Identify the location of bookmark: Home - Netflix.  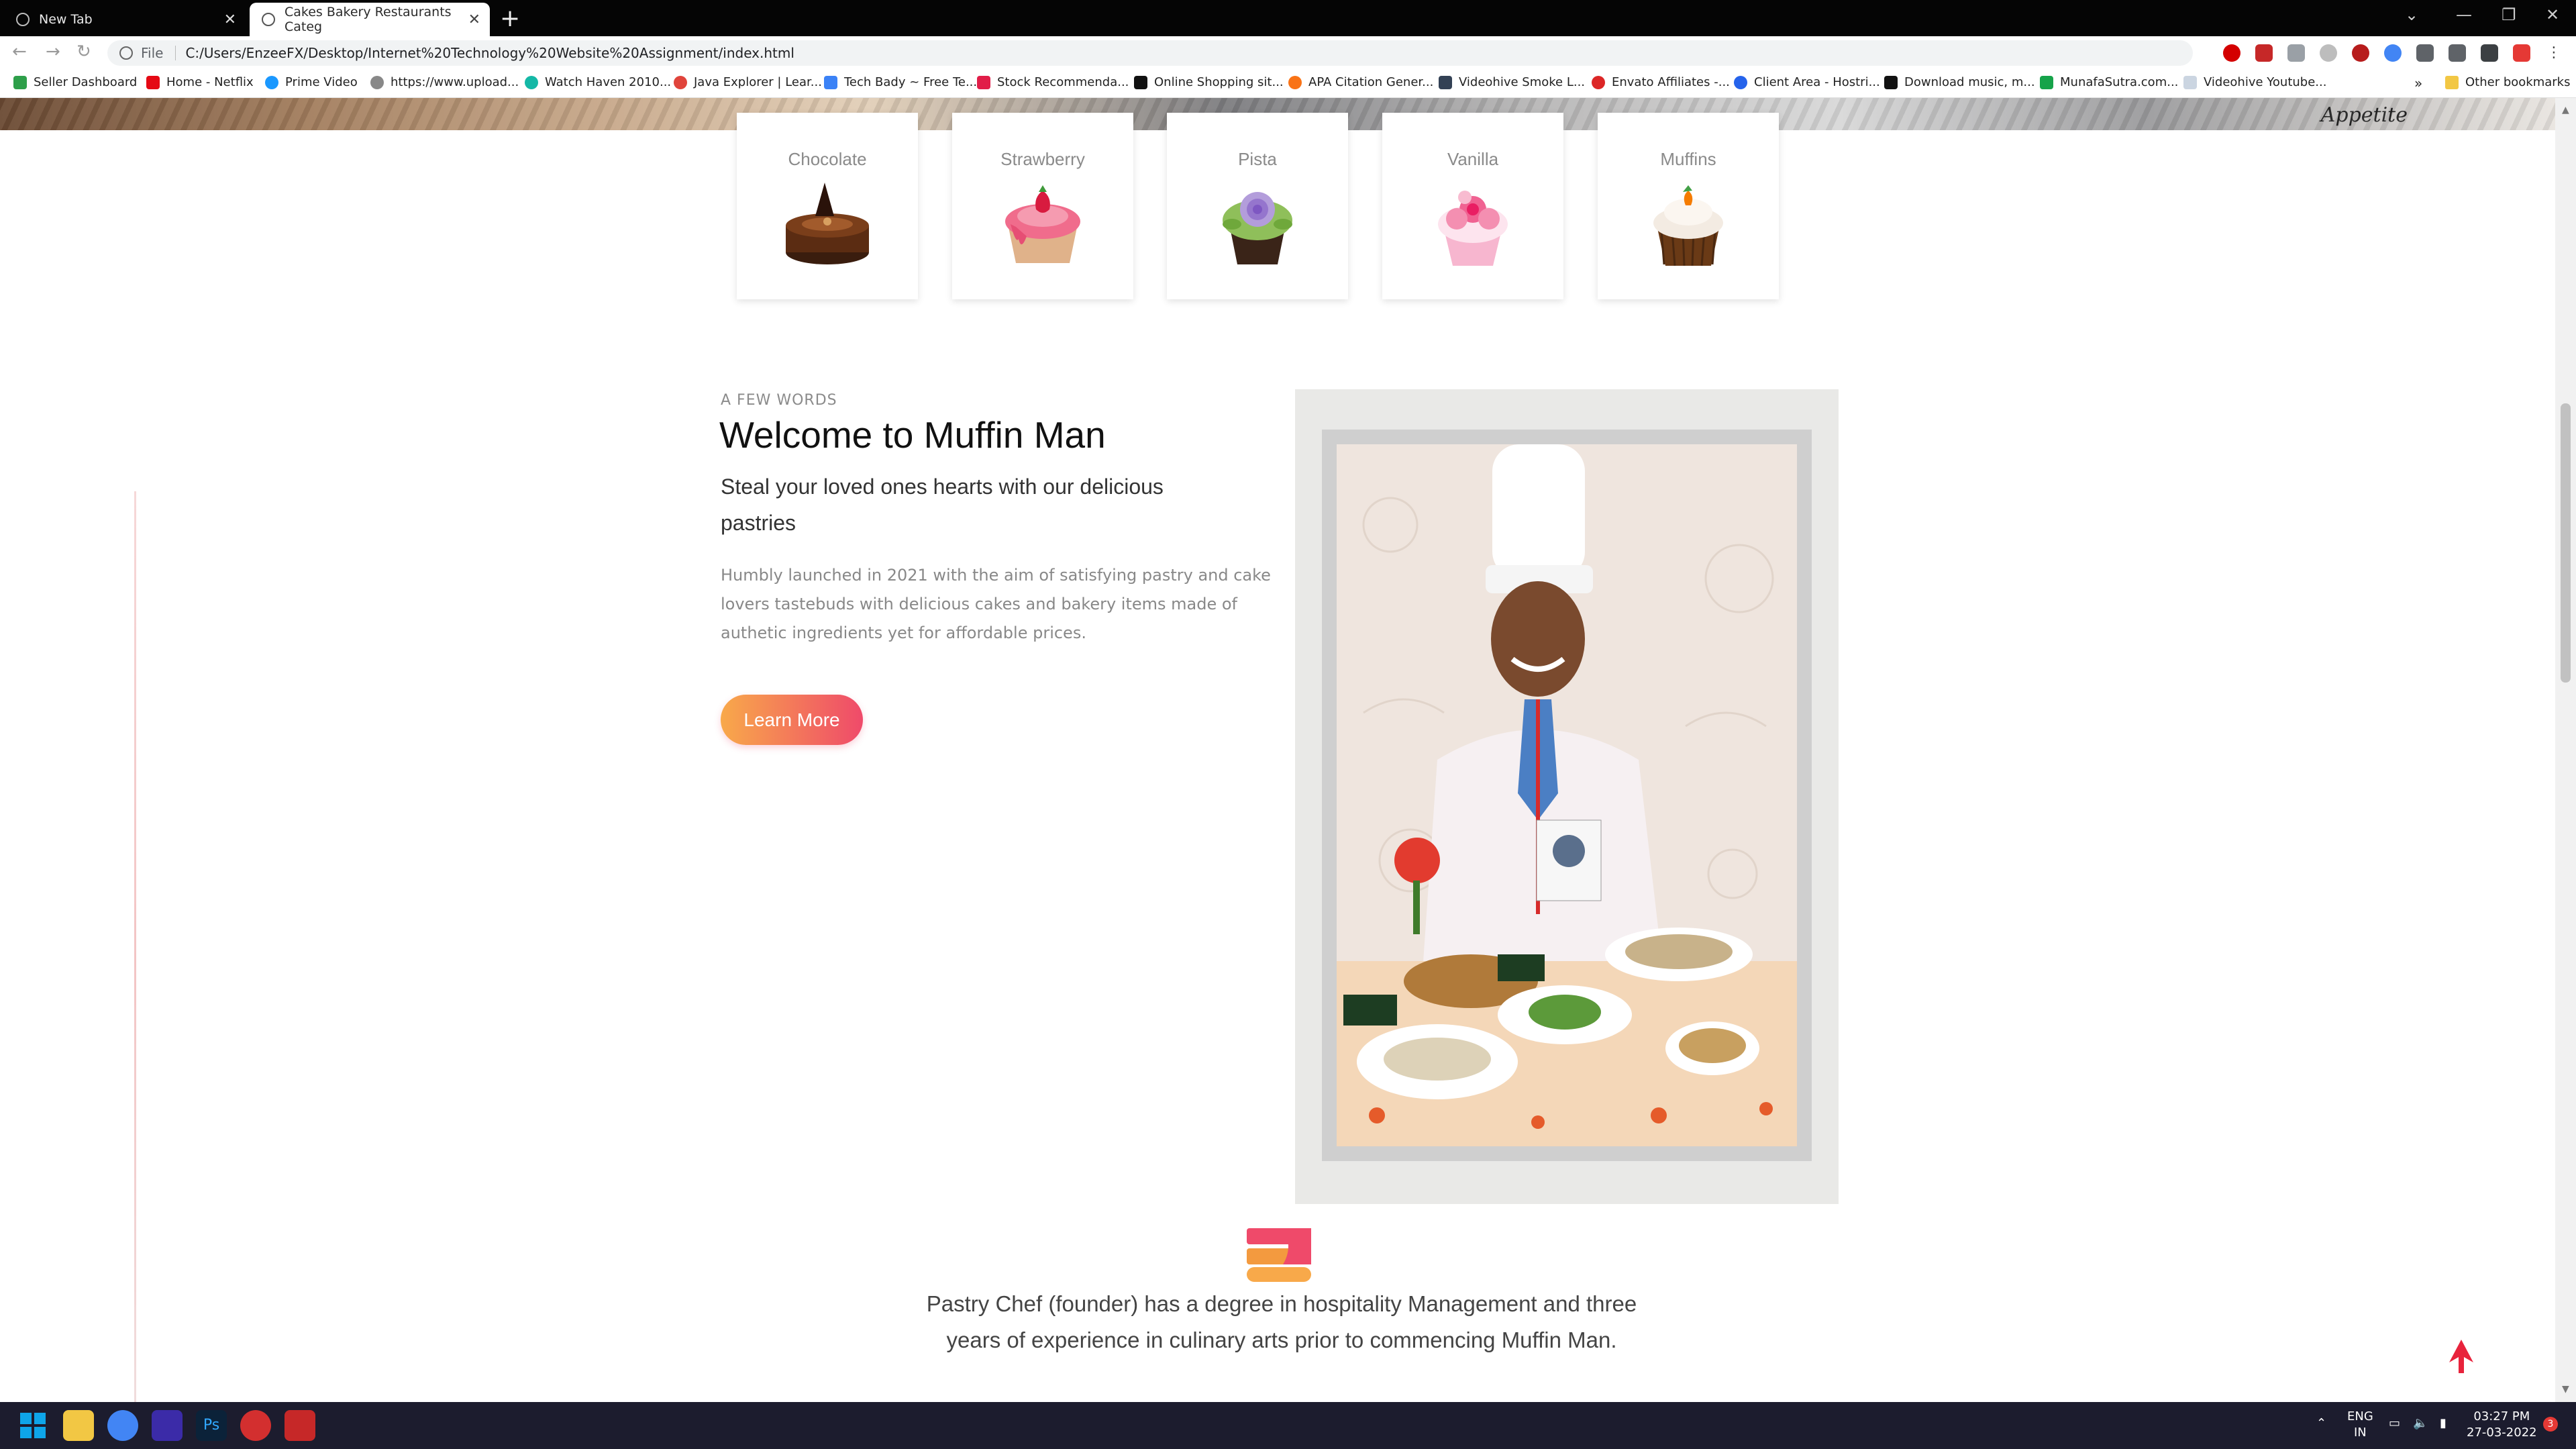
(200, 82).